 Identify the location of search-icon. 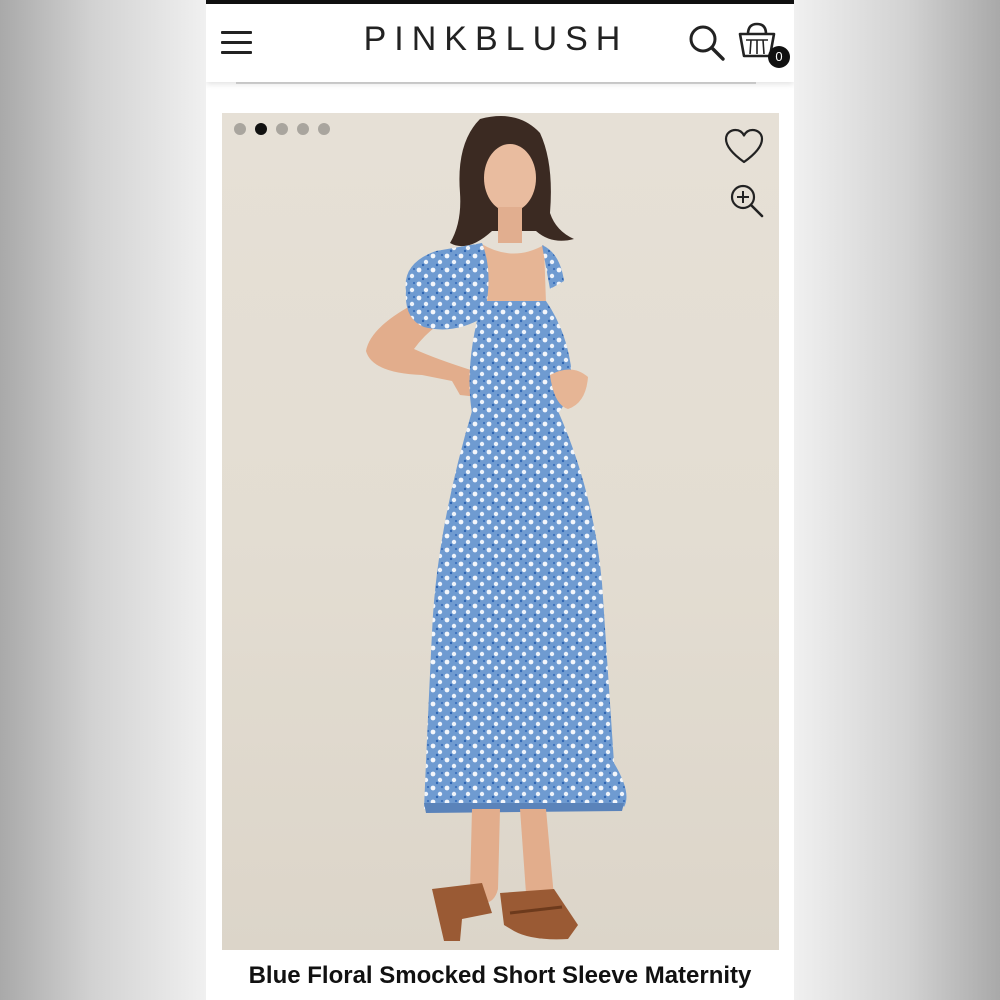
(707, 43).